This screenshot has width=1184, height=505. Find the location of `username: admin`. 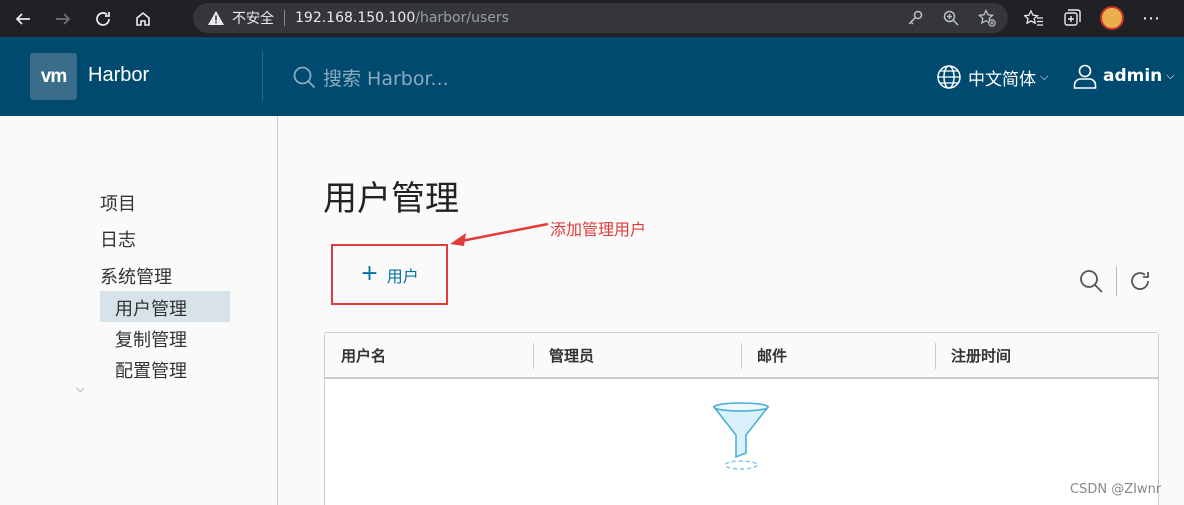

username: admin is located at coordinates (1133, 76).